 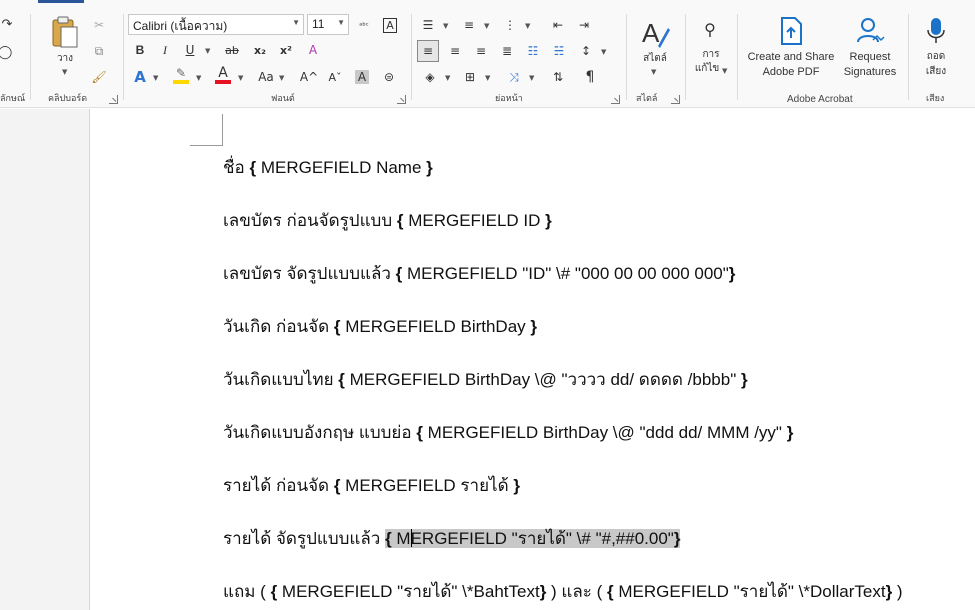 I want to click on italic-button: I, so click(x=165, y=50).